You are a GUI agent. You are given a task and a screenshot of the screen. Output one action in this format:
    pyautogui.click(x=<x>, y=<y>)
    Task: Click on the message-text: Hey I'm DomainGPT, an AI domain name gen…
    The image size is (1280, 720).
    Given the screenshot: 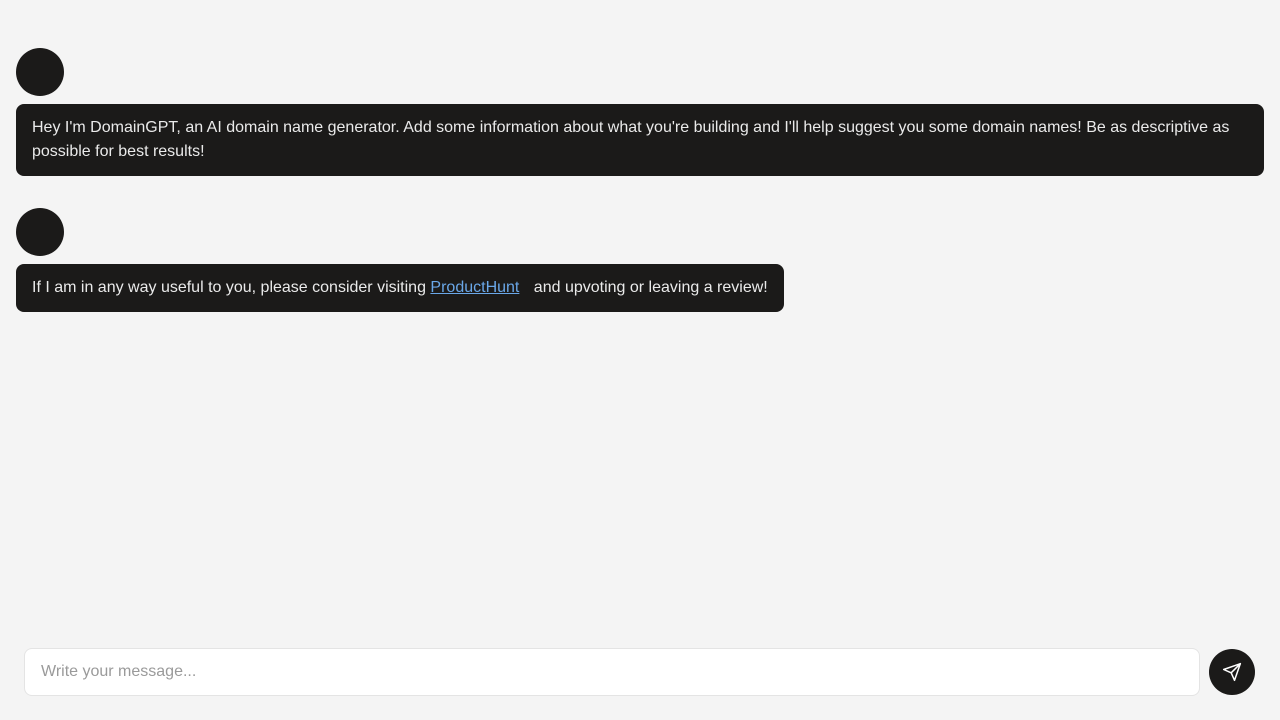 What is the action you would take?
    pyautogui.click(x=631, y=139)
    